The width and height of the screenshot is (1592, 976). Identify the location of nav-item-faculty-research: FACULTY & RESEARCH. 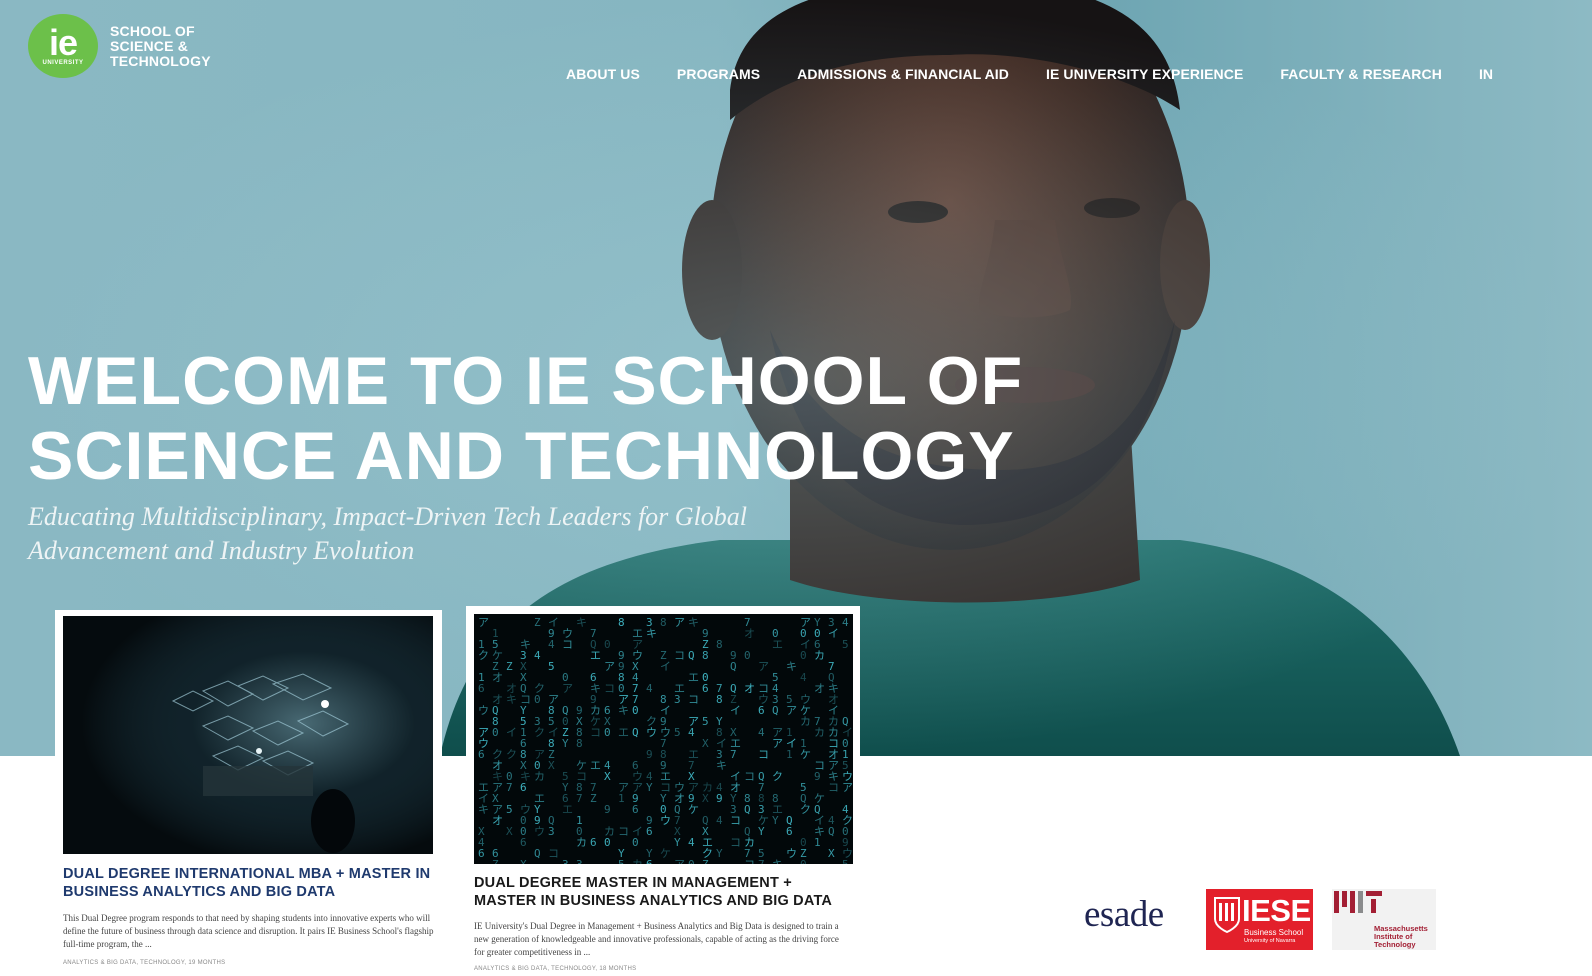
(1361, 74).